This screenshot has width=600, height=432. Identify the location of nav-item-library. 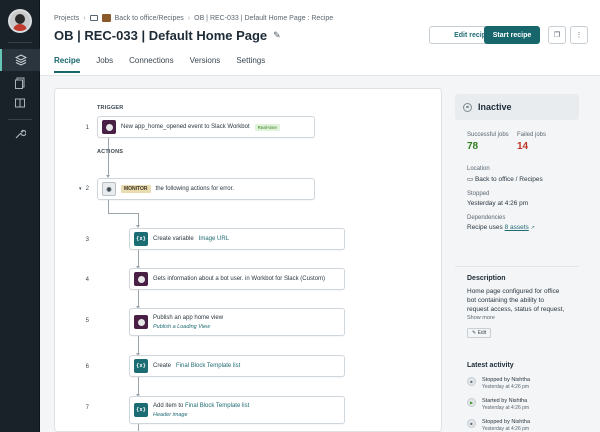
(20, 103).